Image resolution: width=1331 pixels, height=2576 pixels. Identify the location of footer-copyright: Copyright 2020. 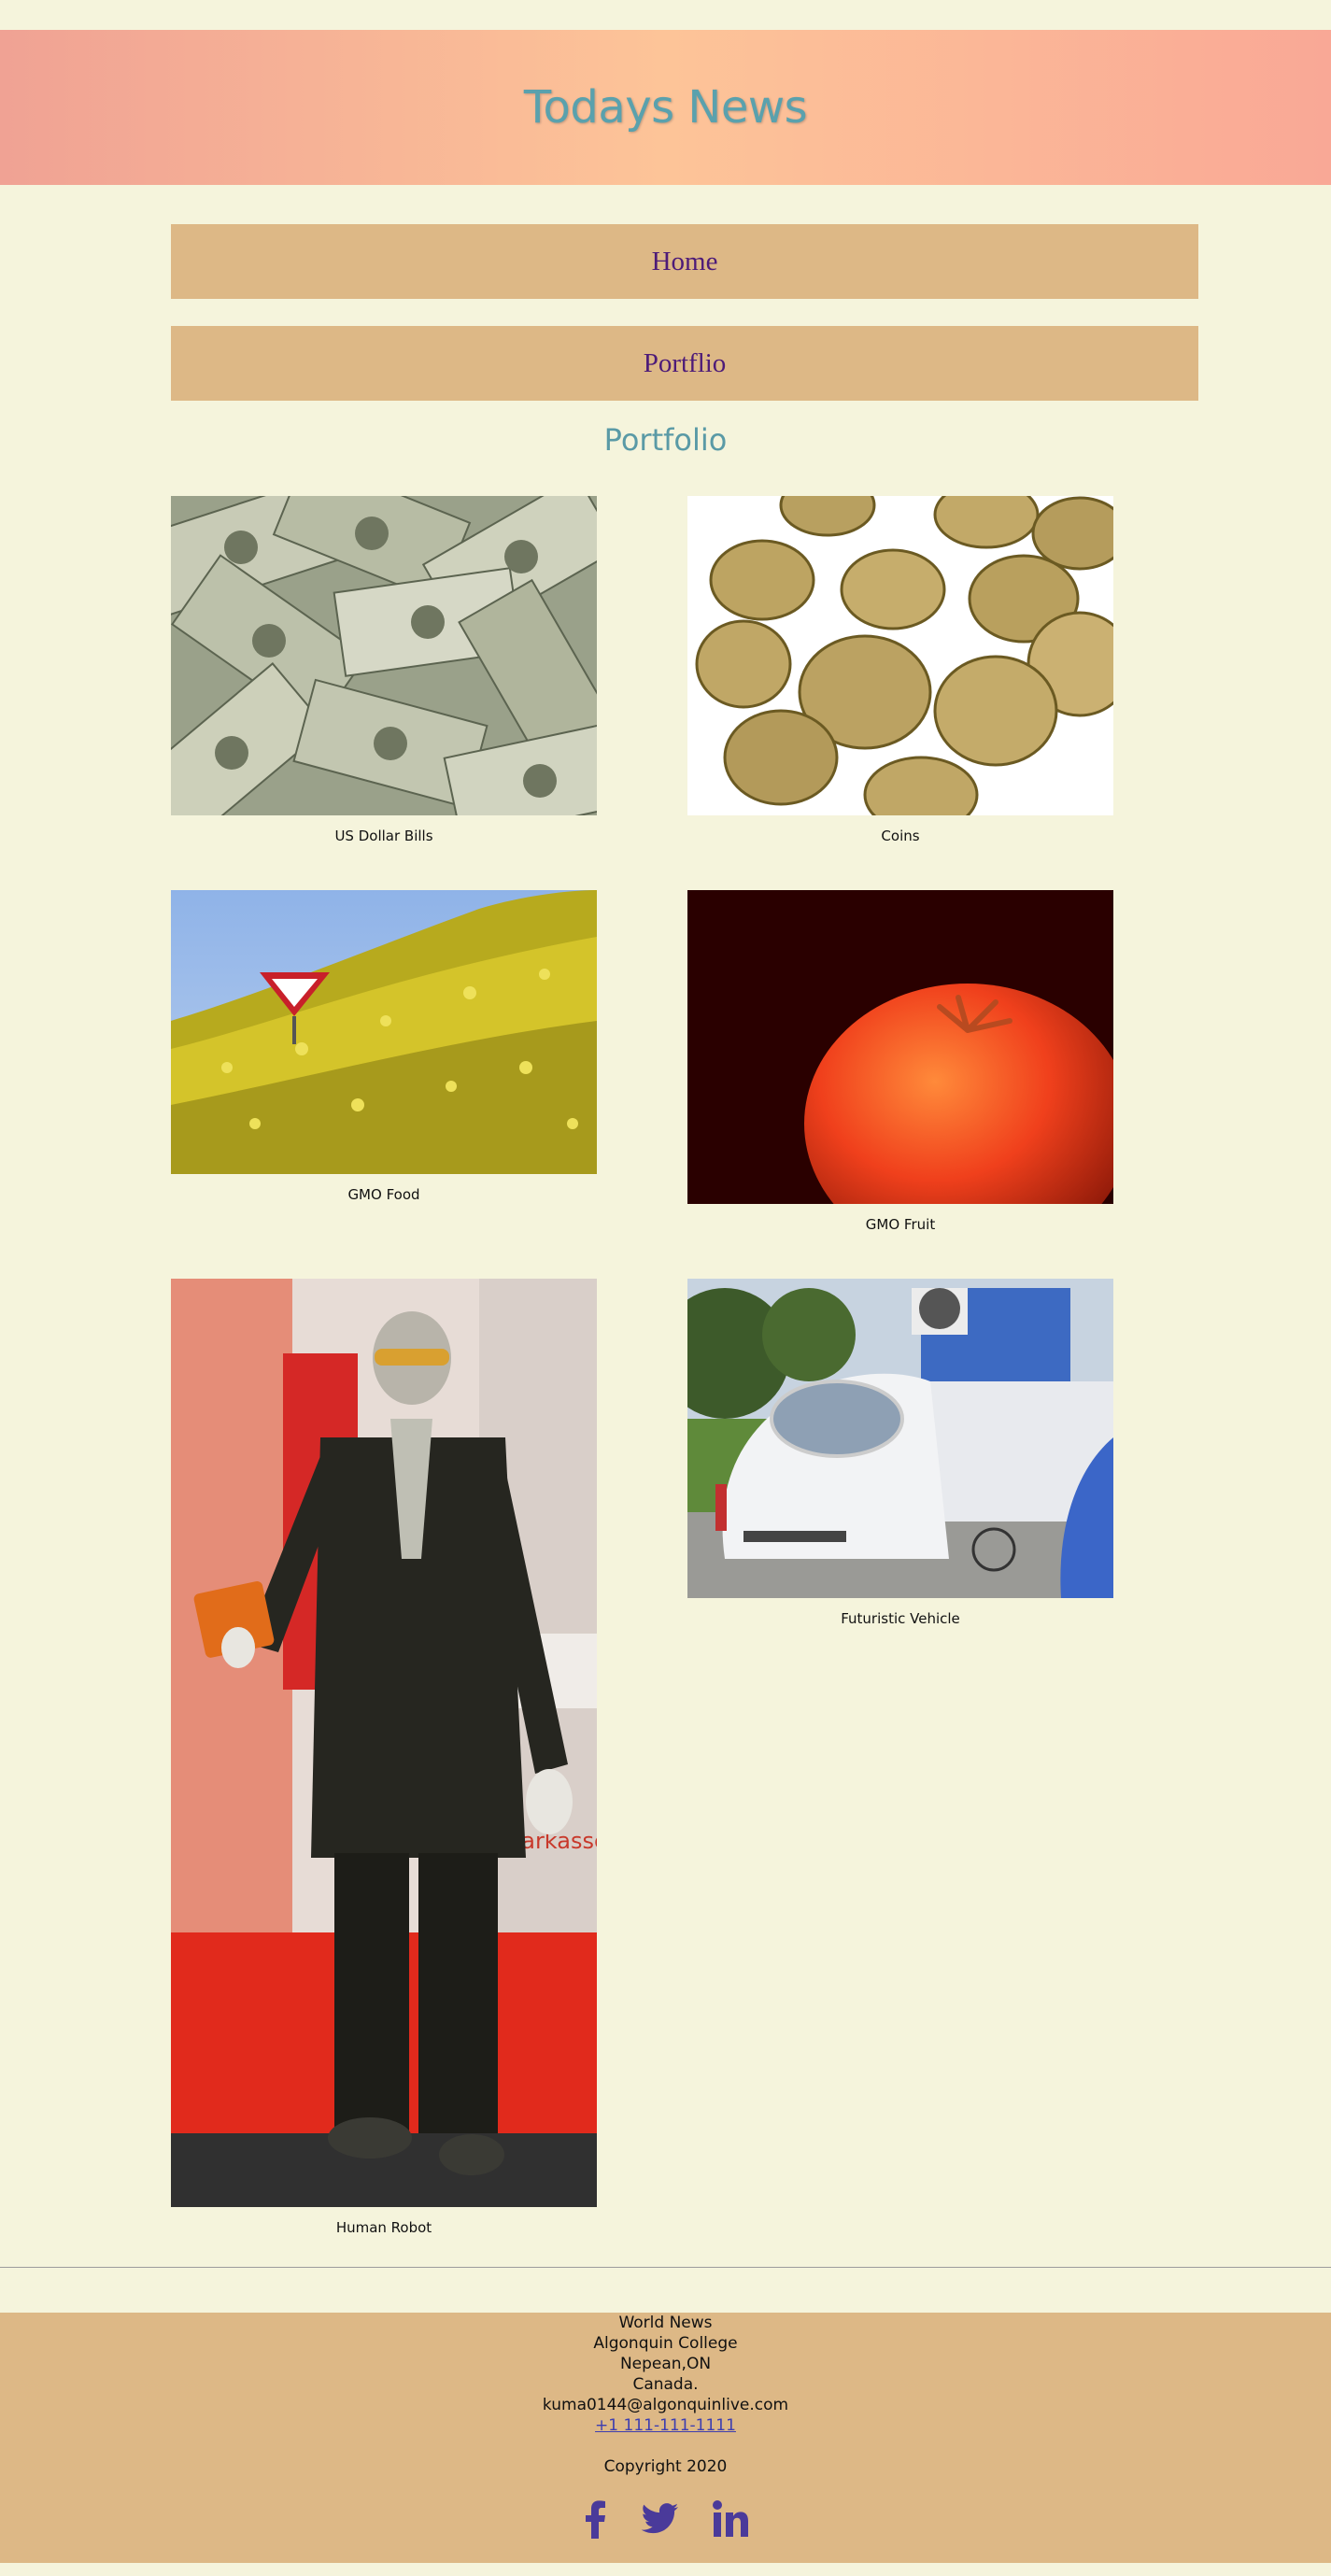
(665, 2466).